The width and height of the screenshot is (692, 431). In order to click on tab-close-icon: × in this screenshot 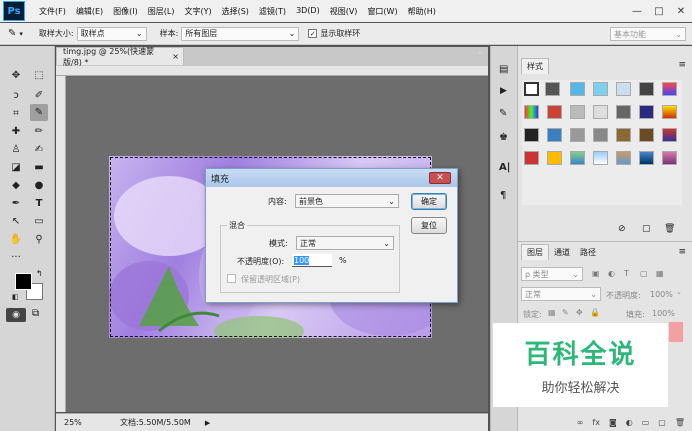, I will do `click(175, 56)`.